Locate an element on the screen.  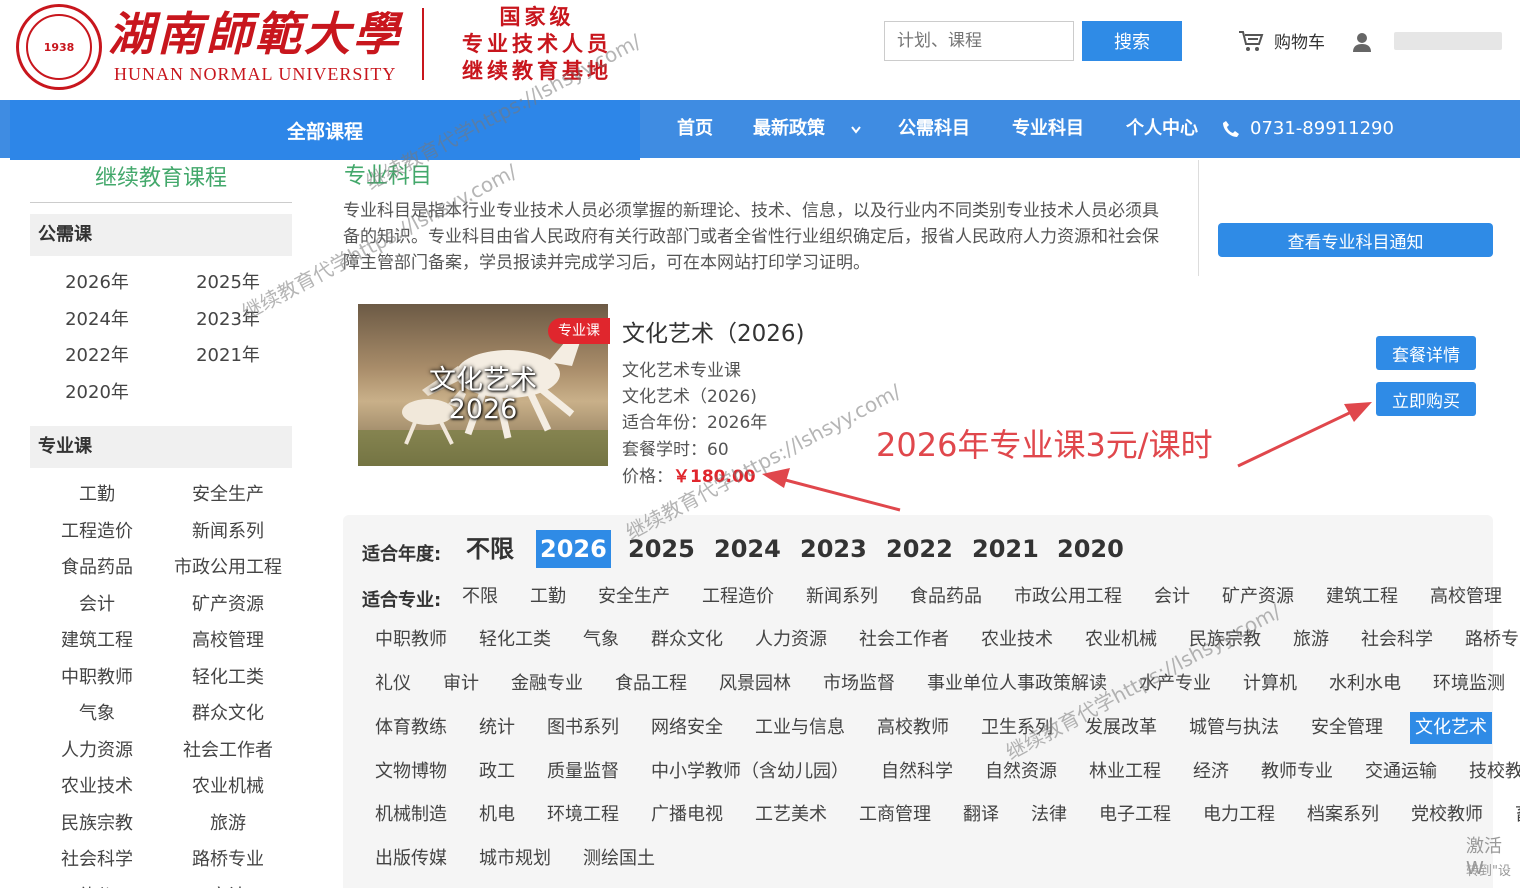
sidebar-major-link: 农业技术 is located at coordinates (97, 785).